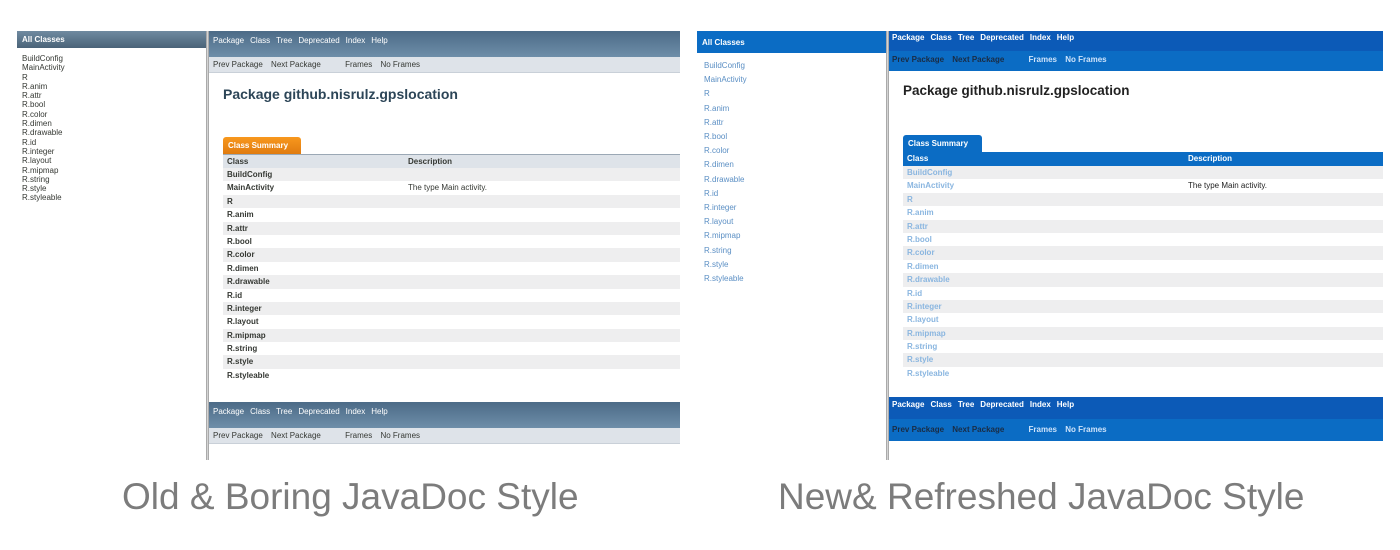 The height and width of the screenshot is (550, 1400). Describe the element at coordinates (940, 404) in the screenshot. I see `new-bottom-nav-link-class: Class` at that location.